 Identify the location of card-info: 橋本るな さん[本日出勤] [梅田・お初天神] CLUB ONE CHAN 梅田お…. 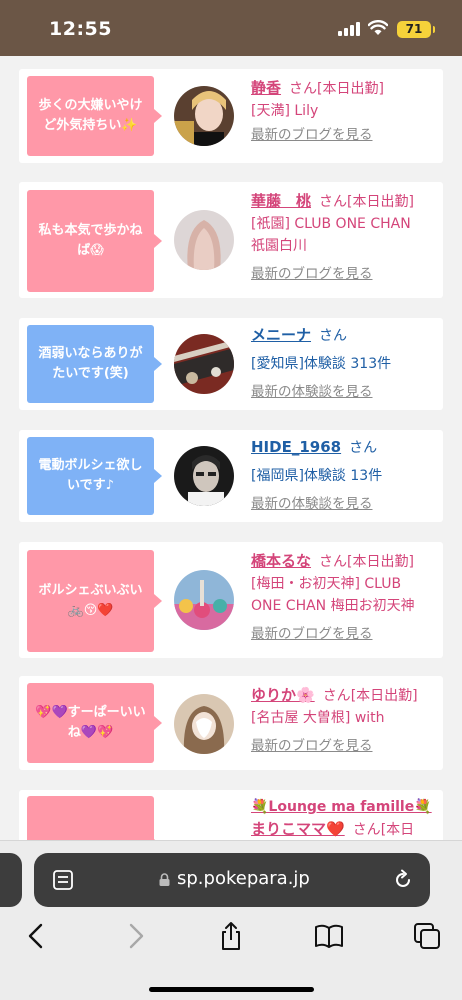
(345, 597).